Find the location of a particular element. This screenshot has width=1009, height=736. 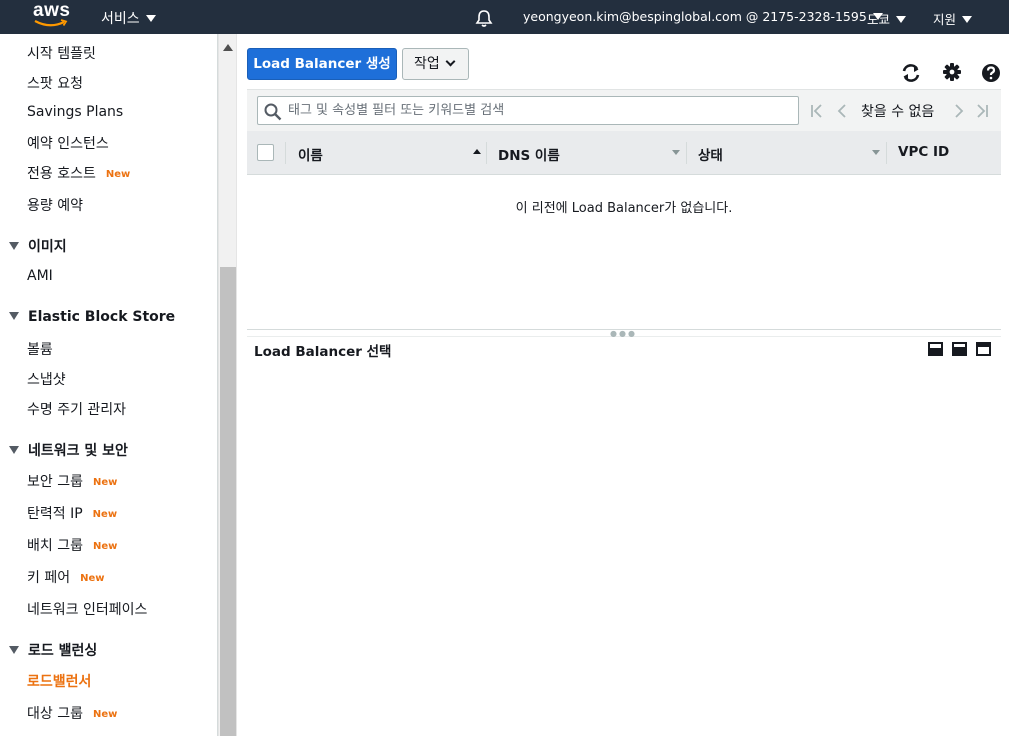

column-header-dns-name: DNS 이름 is located at coordinates (529, 154).